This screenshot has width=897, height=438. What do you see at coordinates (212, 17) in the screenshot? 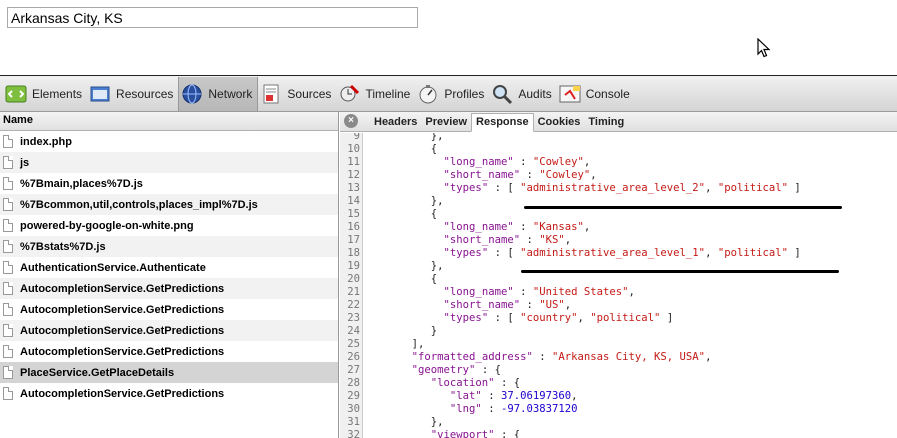
I see `location-search-input` at bounding box center [212, 17].